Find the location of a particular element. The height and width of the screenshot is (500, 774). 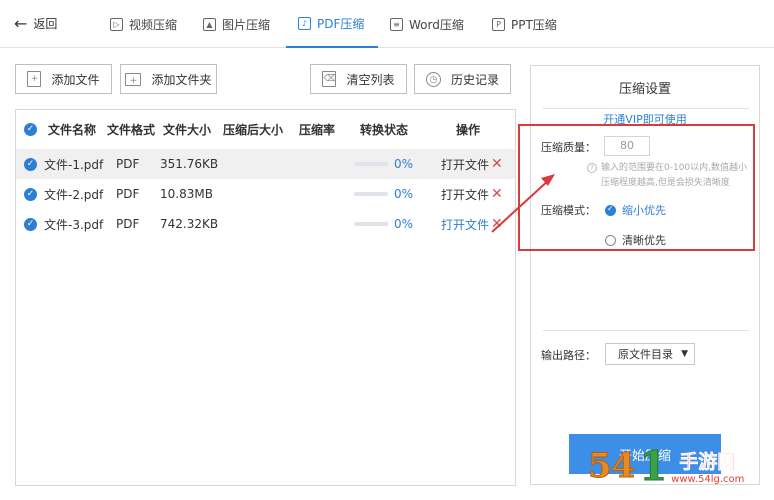

header-status: 转换状态 is located at coordinates (384, 129).